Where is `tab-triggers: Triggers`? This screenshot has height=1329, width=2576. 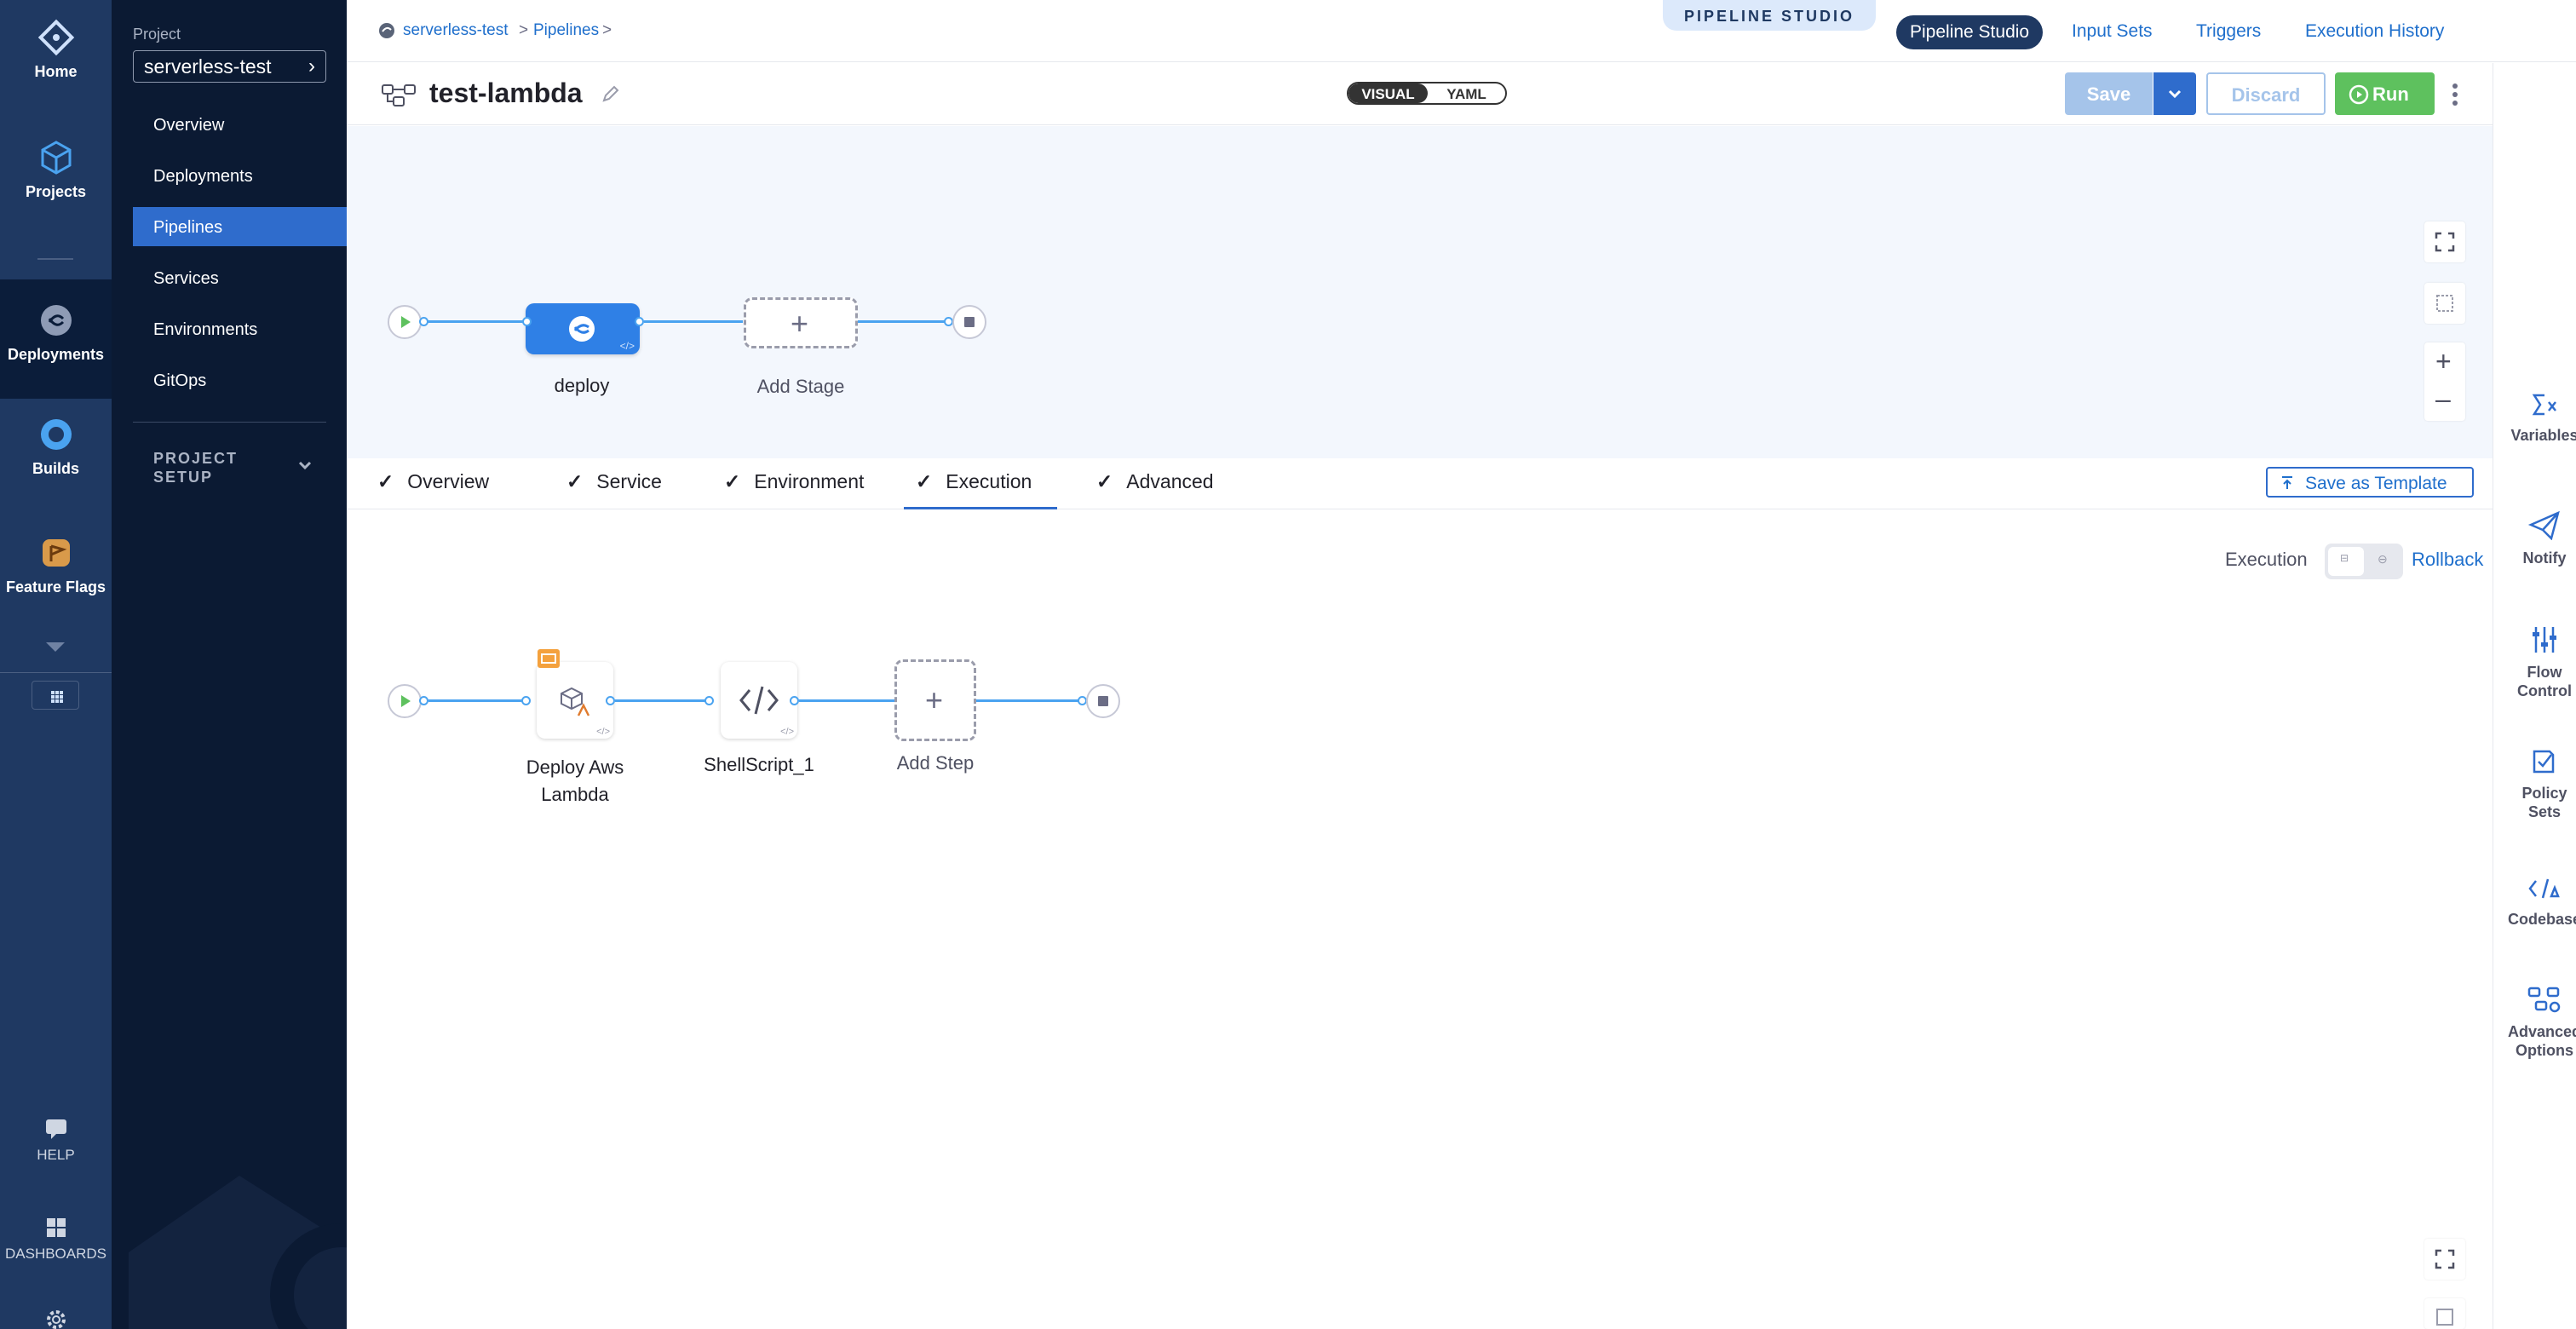 tab-triggers: Triggers is located at coordinates (2228, 31).